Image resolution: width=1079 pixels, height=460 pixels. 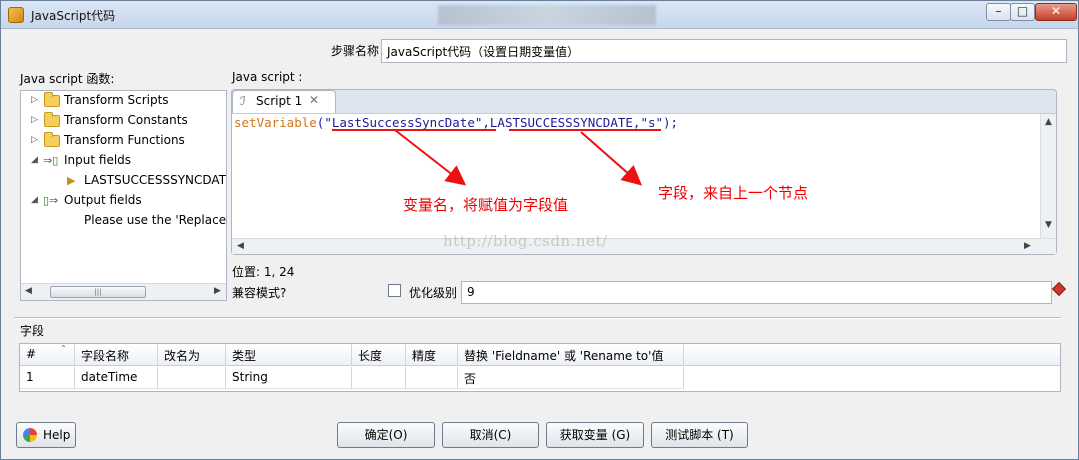 I want to click on input-fields-icon: ⇒▯, so click(x=51, y=160).